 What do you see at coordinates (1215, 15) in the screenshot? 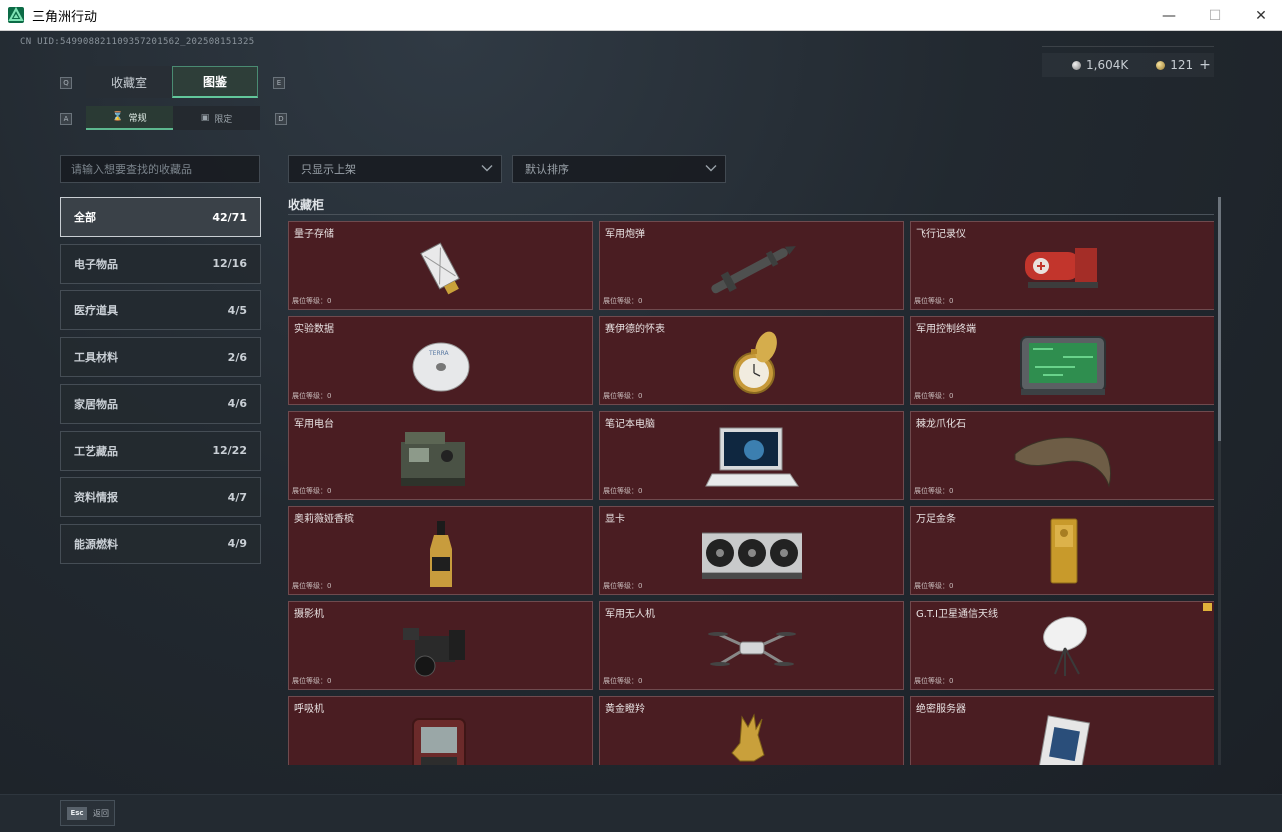
I see `maximize-button: ☐` at bounding box center [1215, 15].